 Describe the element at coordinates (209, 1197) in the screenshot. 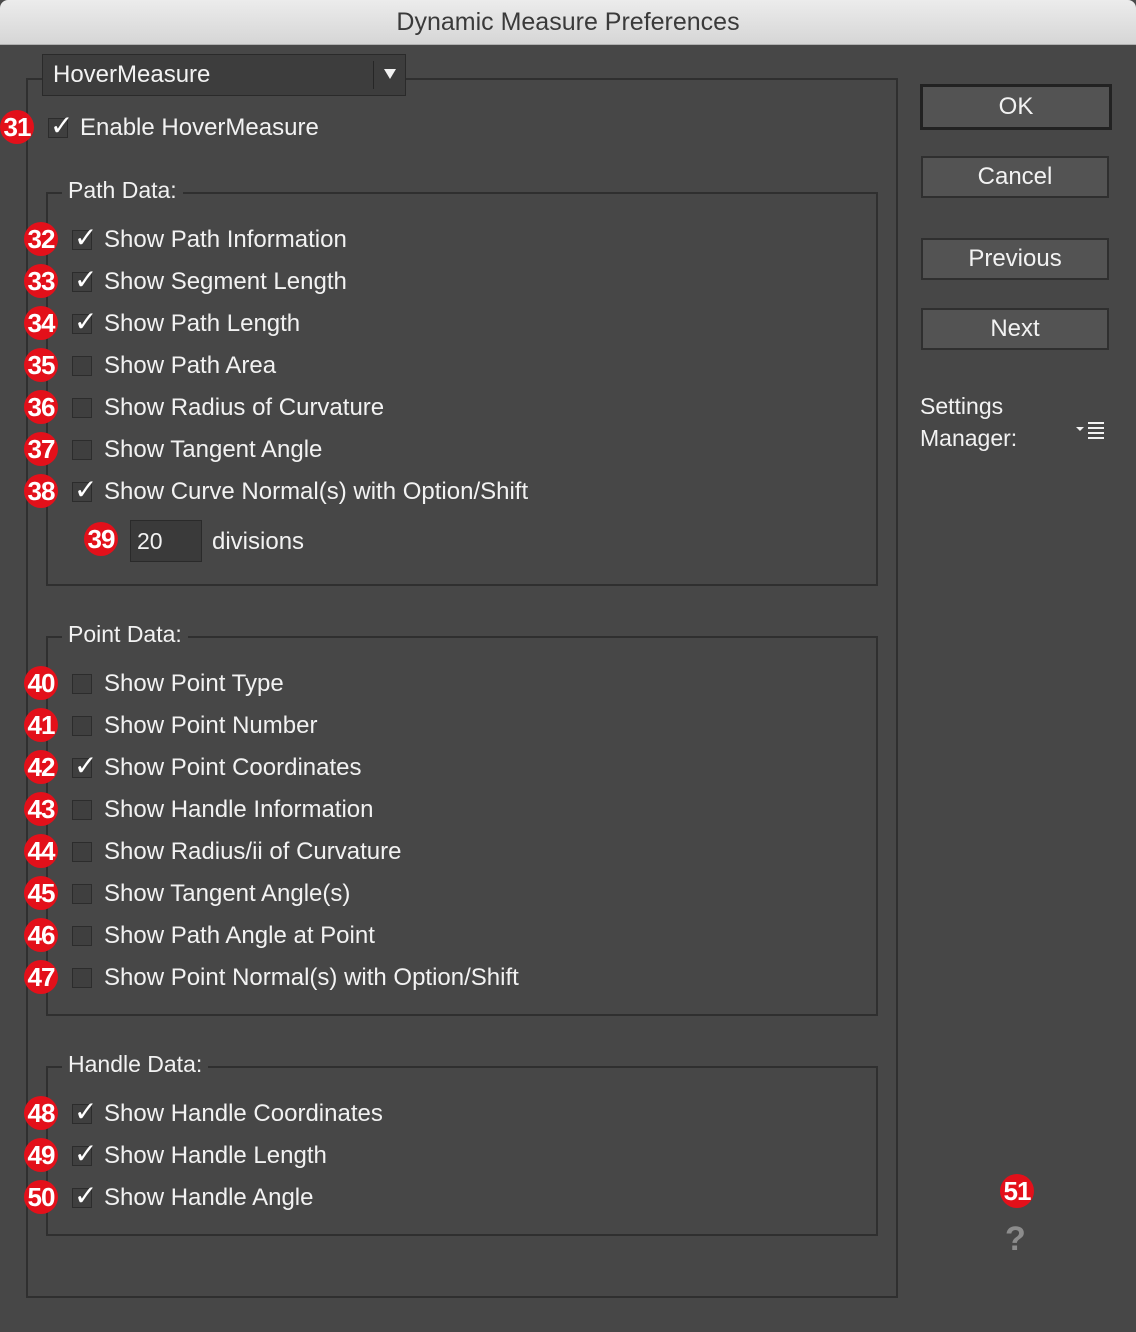

I see `handle-data-option-label: Show Handle Angle` at that location.